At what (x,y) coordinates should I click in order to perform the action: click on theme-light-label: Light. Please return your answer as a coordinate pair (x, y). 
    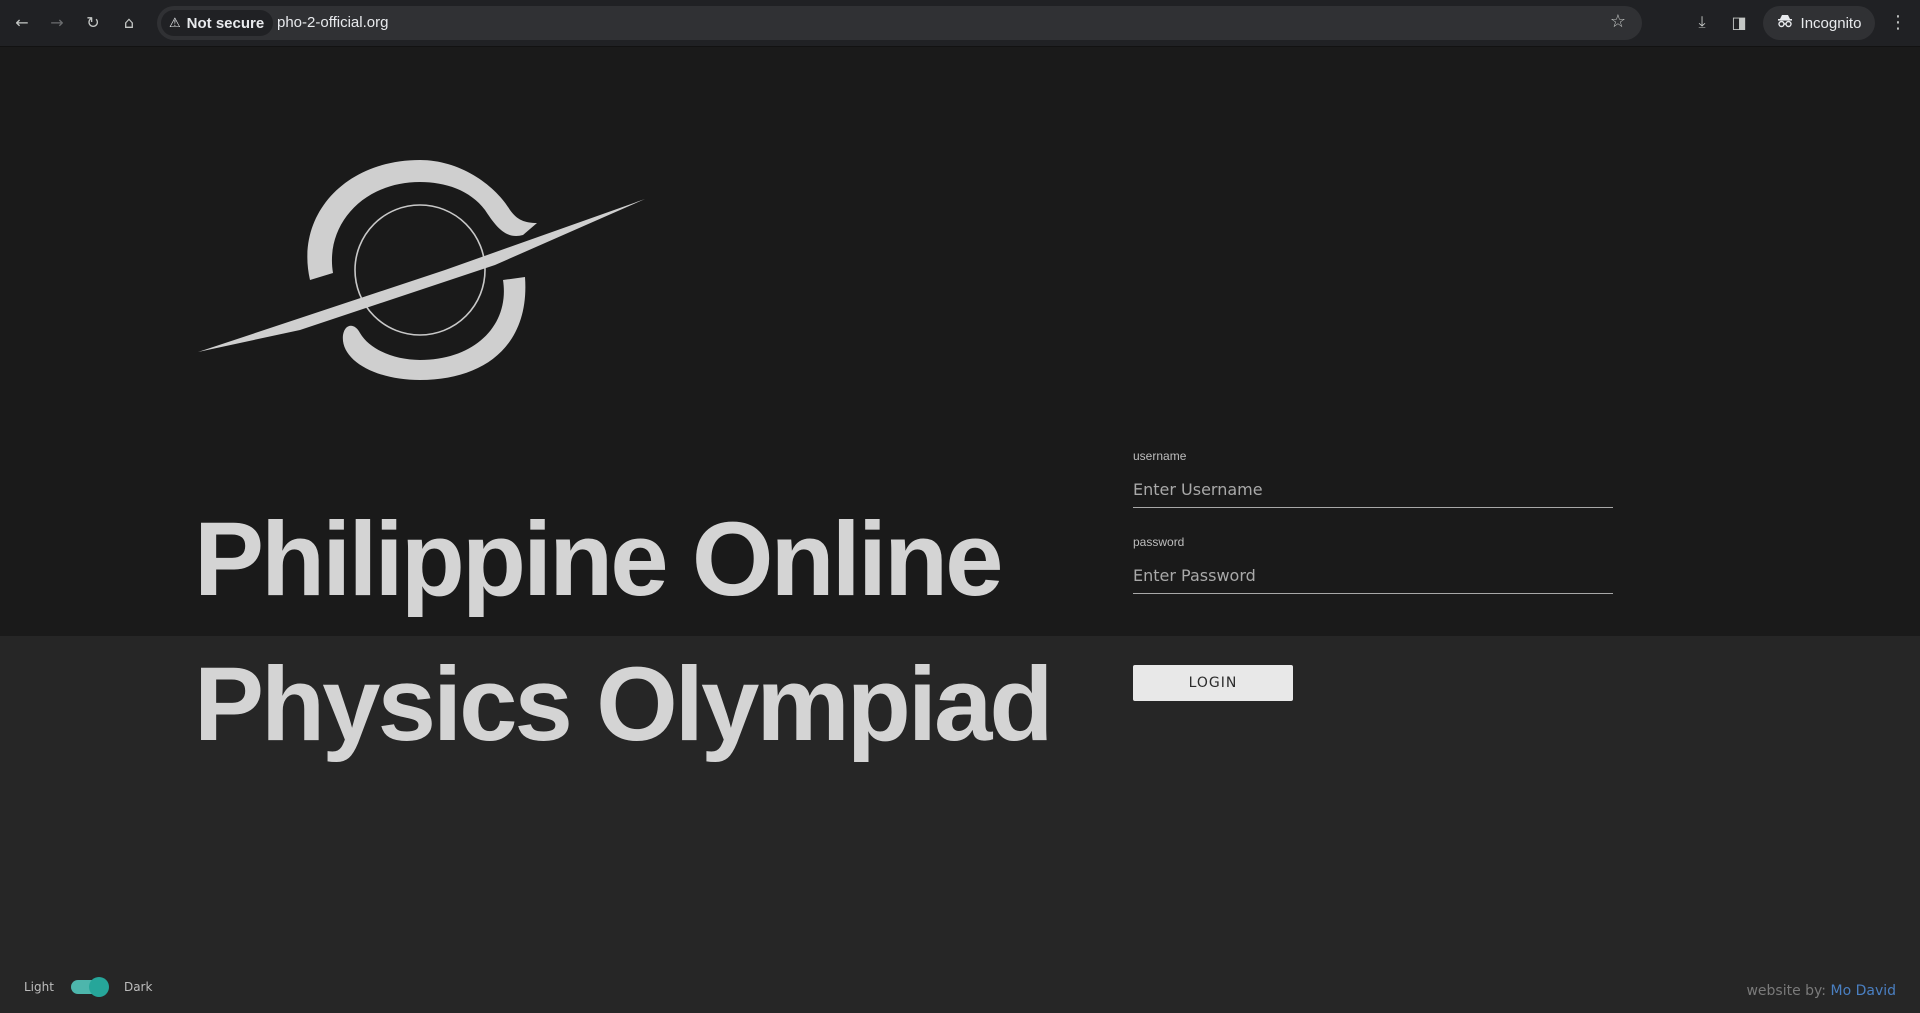
    Looking at the image, I should click on (39, 987).